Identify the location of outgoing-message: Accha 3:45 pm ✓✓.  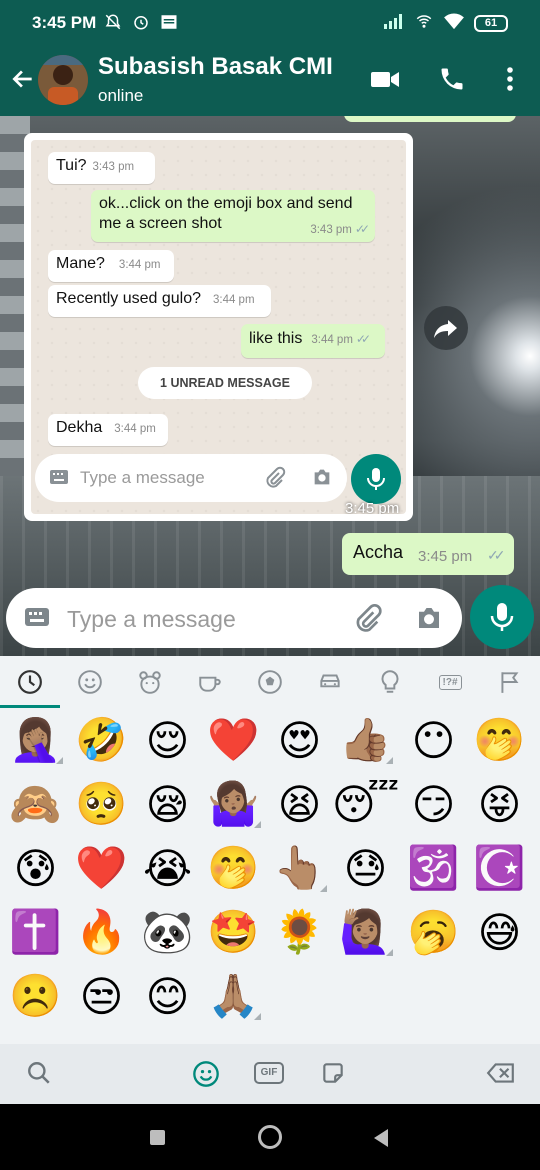
(428, 554).